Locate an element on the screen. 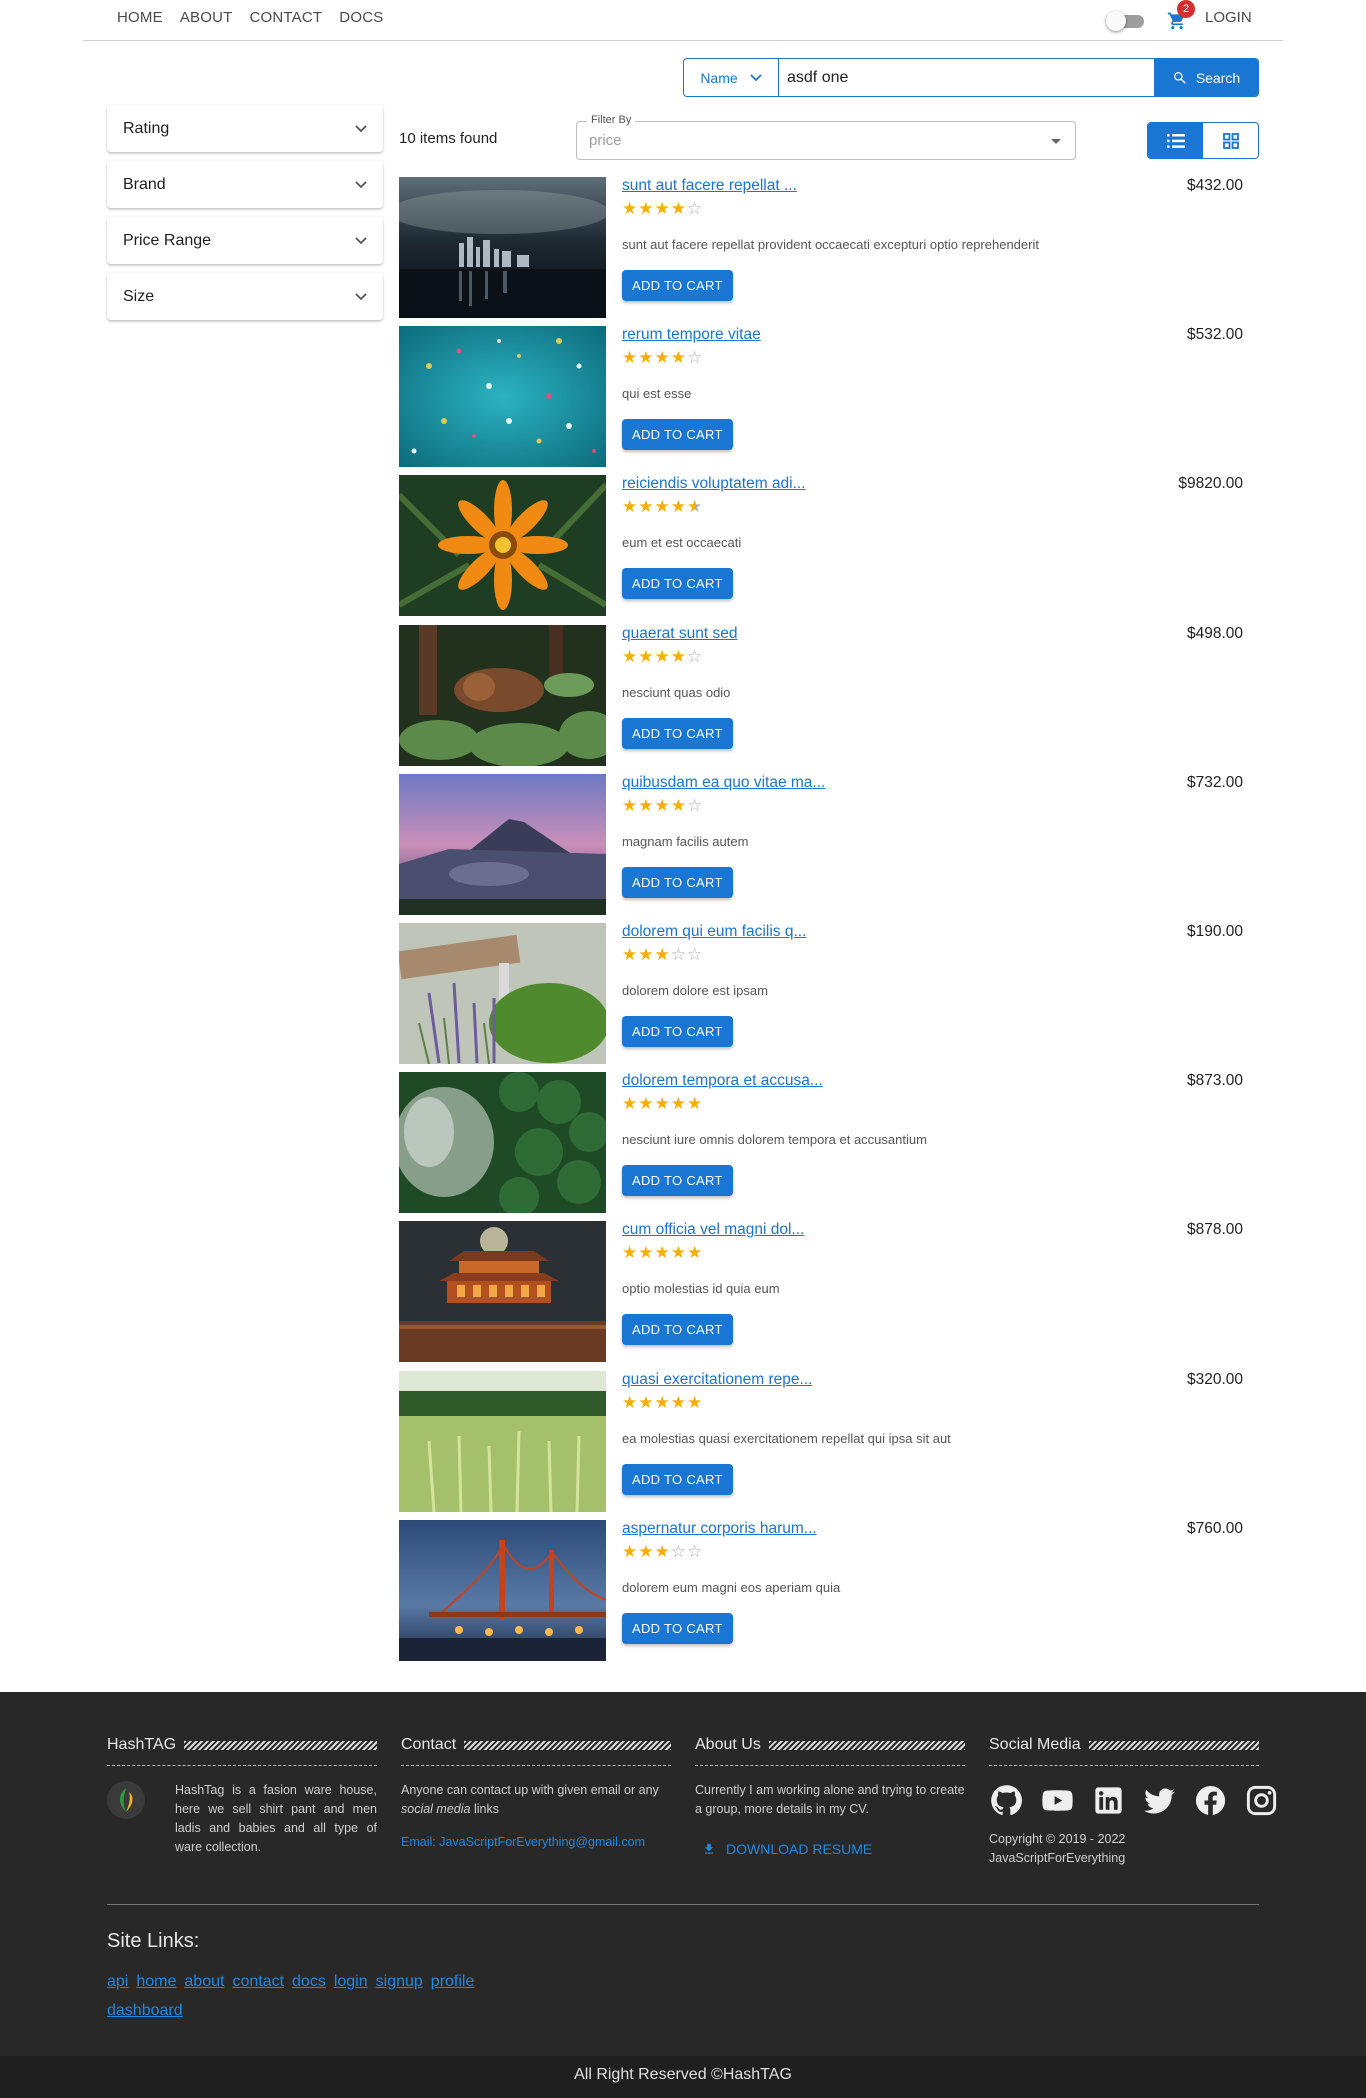  nav-docs-link: DOCS is located at coordinates (361, 17).